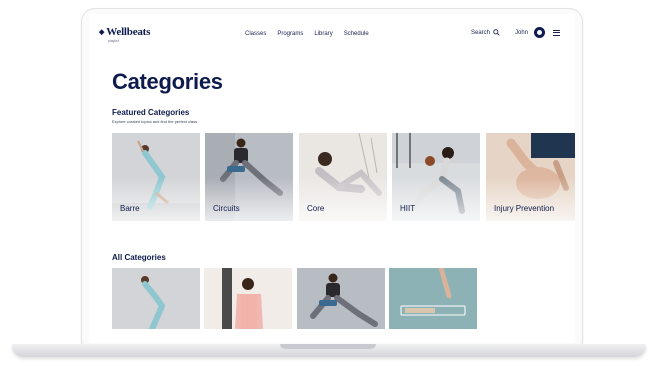 The image size is (654, 366). What do you see at coordinates (113, 41) in the screenshot?
I see `brand-subtitle: playlist` at bounding box center [113, 41].